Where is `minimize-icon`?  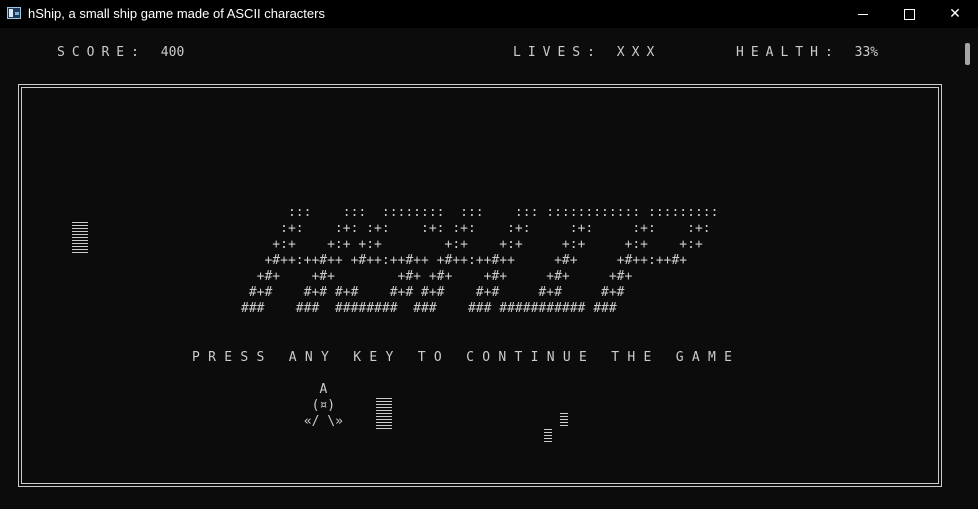
minimize-icon is located at coordinates (863, 14).